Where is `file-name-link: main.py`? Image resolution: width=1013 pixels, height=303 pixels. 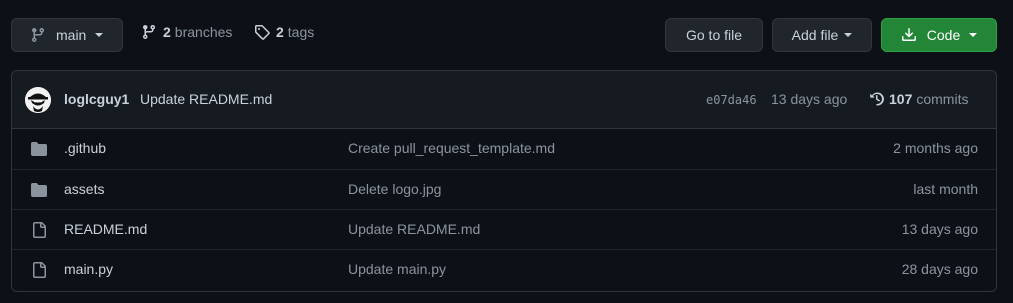
file-name-link: main.py is located at coordinates (88, 269).